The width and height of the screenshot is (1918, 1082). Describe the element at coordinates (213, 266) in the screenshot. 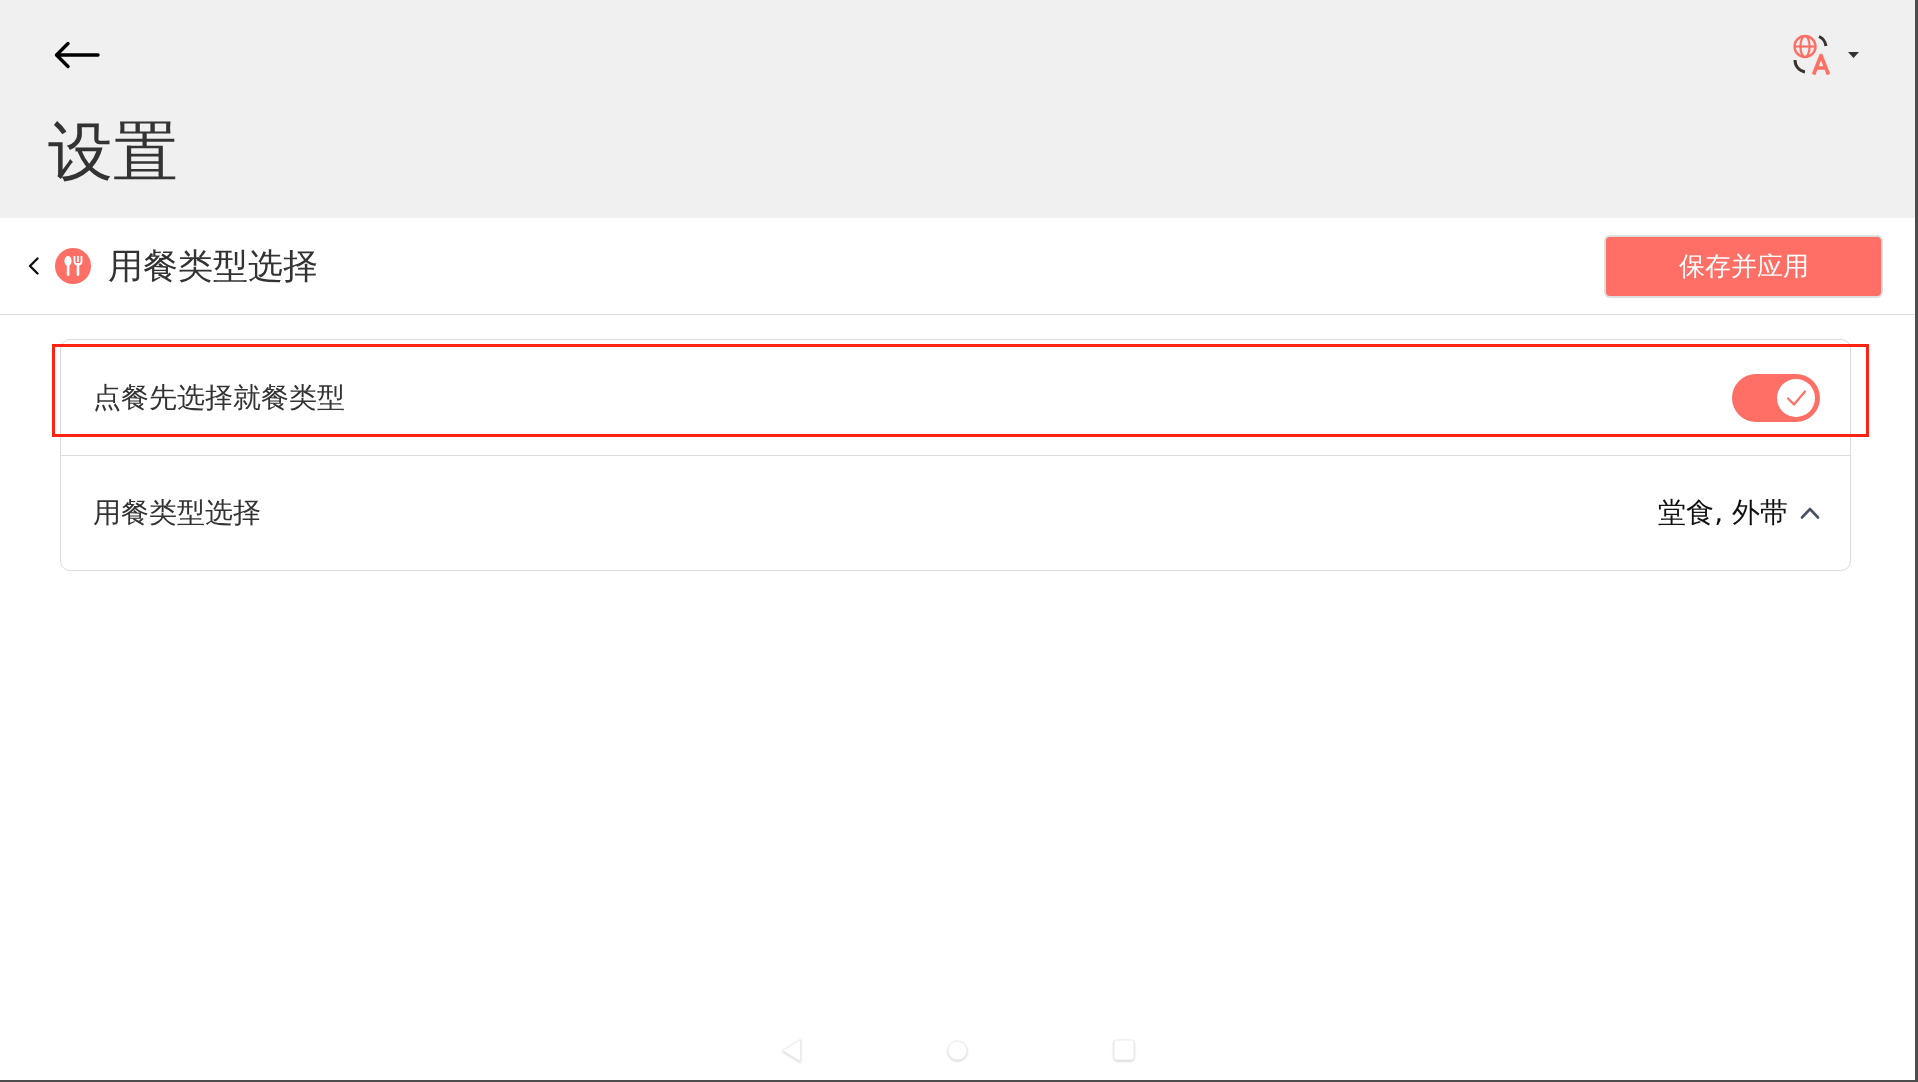

I see `section-title: 用餐类型选择` at that location.